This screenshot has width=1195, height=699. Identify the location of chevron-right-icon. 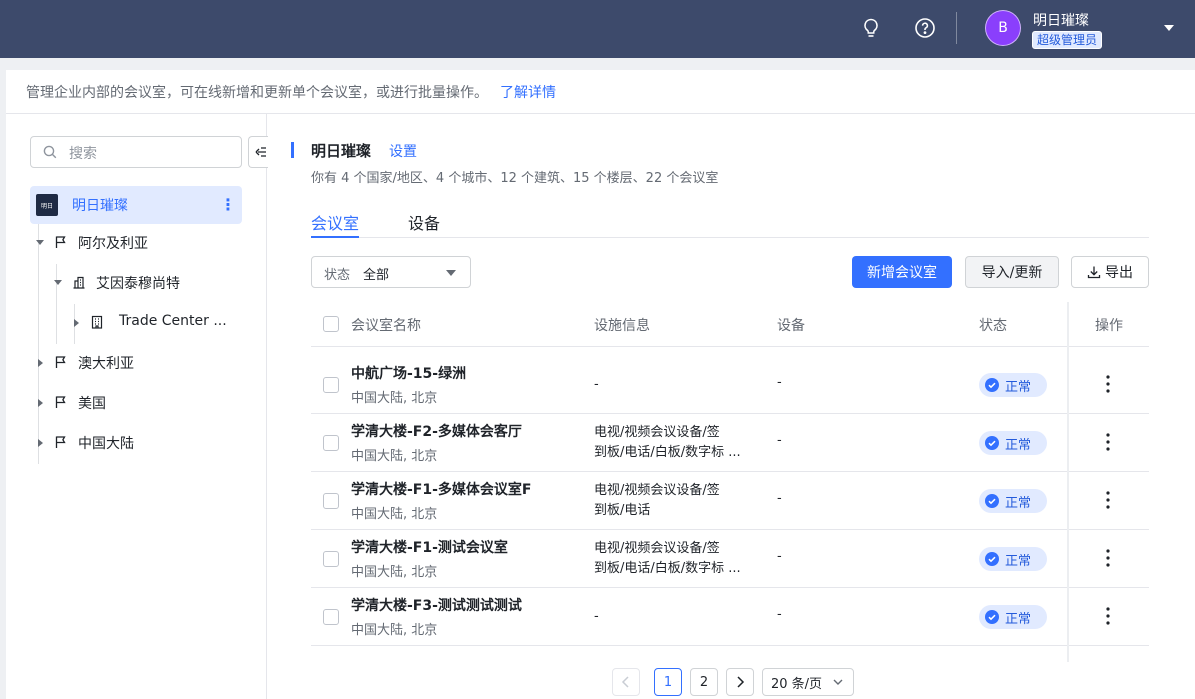
(741, 682).